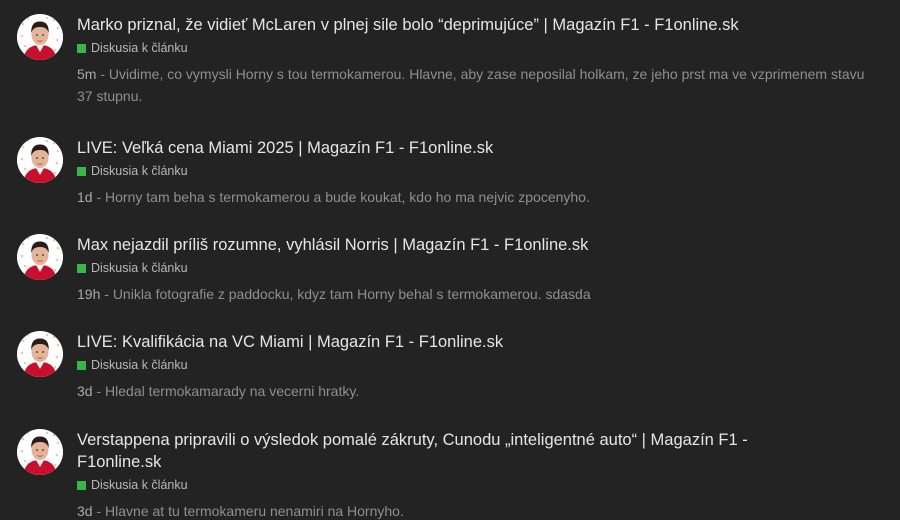 This screenshot has width=900, height=520. I want to click on comment-body: Hledal termokamarady na vecerni hratky., so click(232, 391).